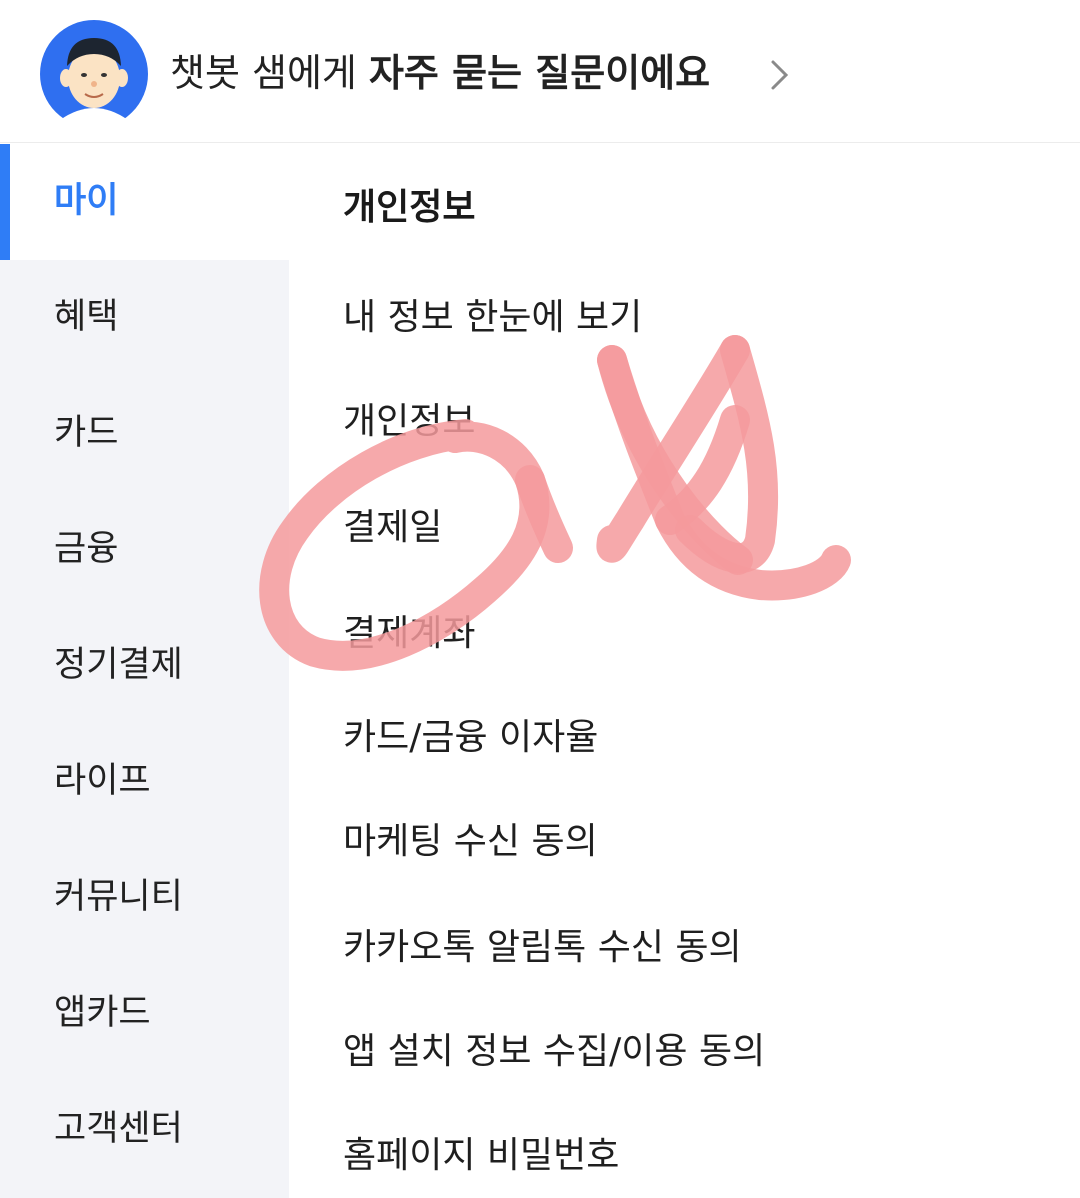  I want to click on header-text-bold: 자주 묻는 질문이에요, so click(539, 73).